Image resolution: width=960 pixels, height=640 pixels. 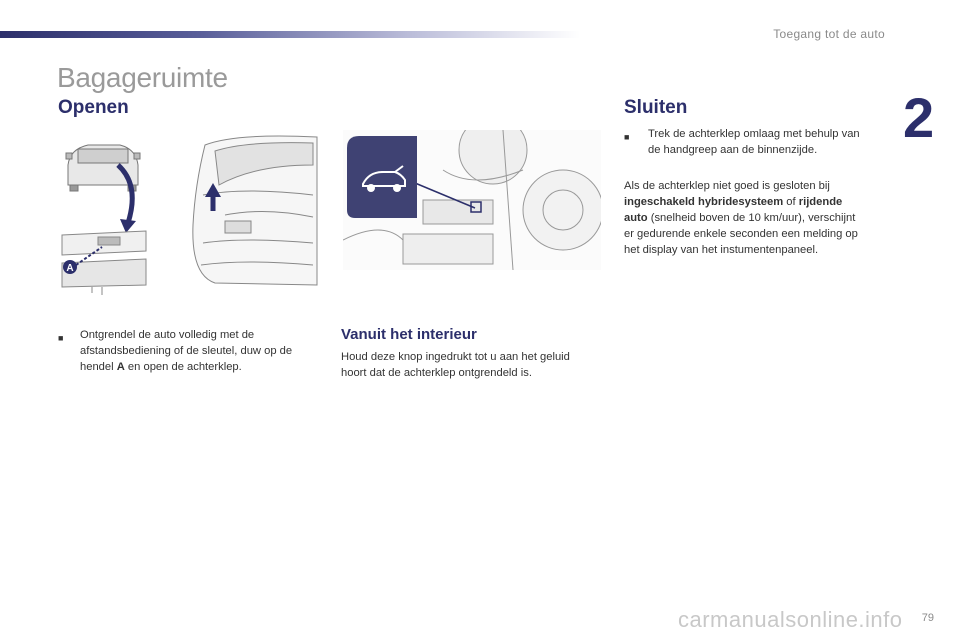 I want to click on sluiten-bullet-line-1: Trek de achterklep omlaag met behulp van, so click(x=754, y=134).